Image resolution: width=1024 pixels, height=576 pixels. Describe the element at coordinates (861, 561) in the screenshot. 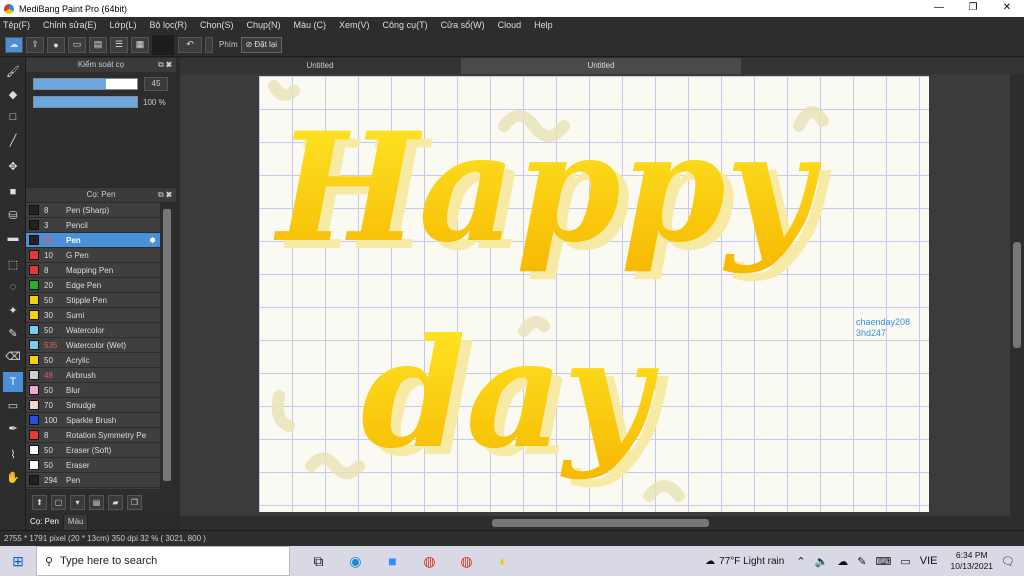

I see `pen-icon: ✎` at that location.